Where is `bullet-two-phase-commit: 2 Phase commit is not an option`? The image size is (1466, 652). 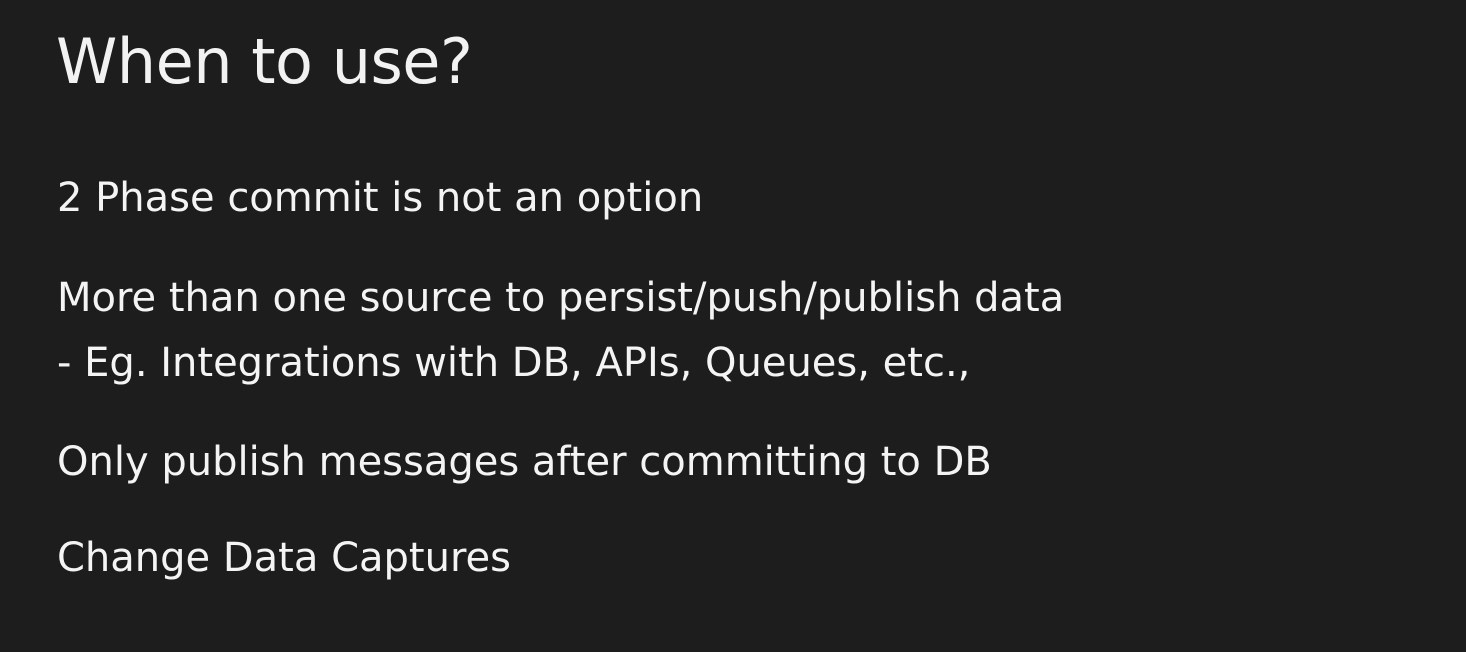 bullet-two-phase-commit: 2 Phase commit is not an option is located at coordinates (380, 198).